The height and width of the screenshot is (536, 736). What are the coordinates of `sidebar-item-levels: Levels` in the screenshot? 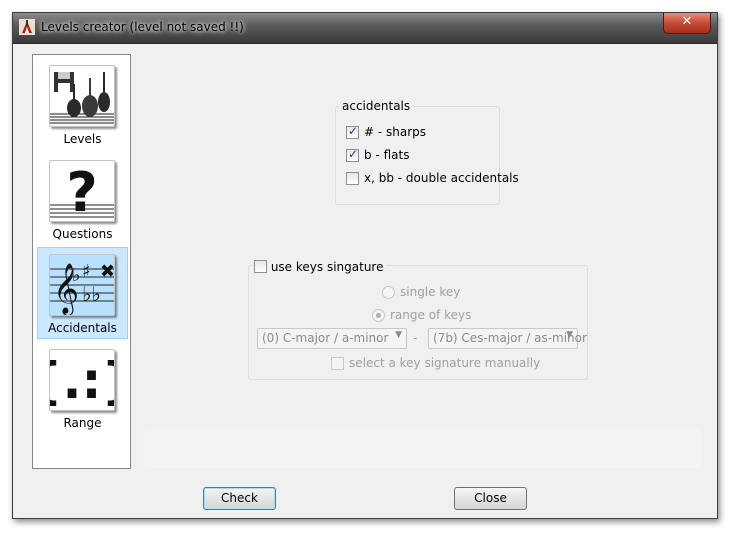 It's located at (82, 104).